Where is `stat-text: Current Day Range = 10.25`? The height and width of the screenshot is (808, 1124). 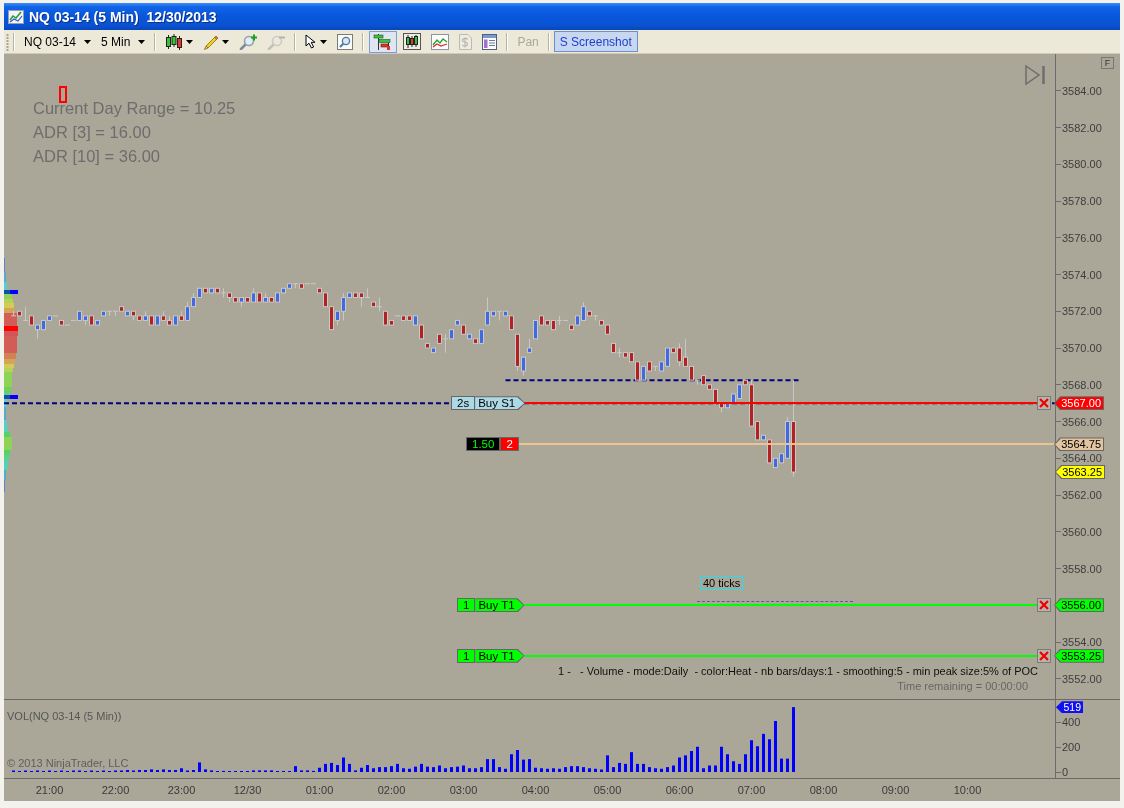
stat-text: Current Day Range = 10.25 is located at coordinates (134, 108).